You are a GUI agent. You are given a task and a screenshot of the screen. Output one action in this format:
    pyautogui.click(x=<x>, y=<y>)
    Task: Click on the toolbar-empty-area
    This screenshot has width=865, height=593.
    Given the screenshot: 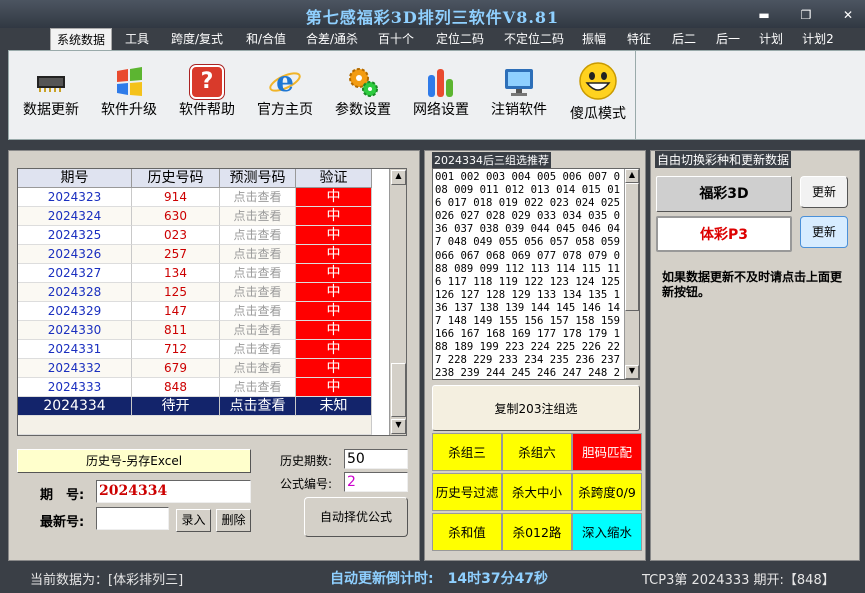 What is the action you would take?
    pyautogui.click(x=750, y=95)
    